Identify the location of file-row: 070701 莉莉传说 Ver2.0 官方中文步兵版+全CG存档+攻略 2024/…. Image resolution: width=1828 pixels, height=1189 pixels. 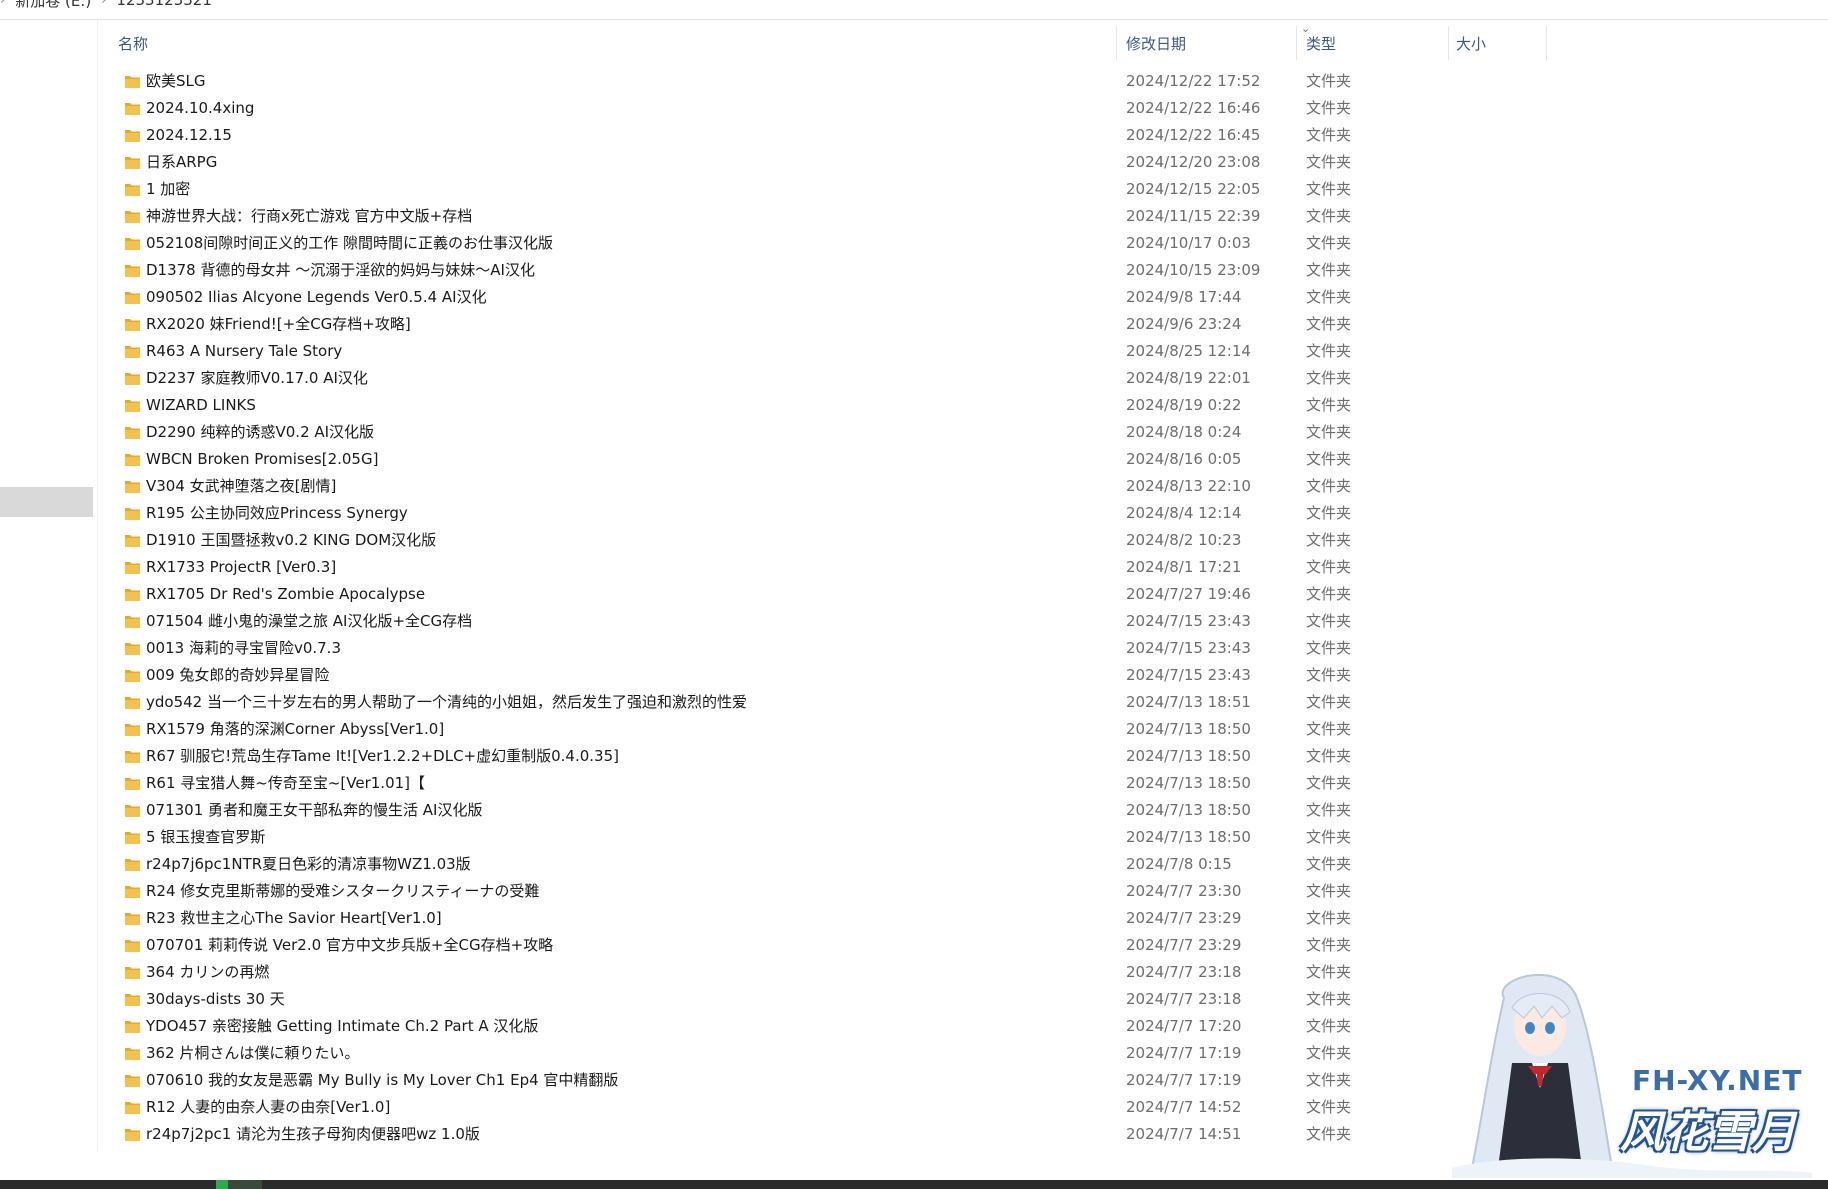
(823, 945).